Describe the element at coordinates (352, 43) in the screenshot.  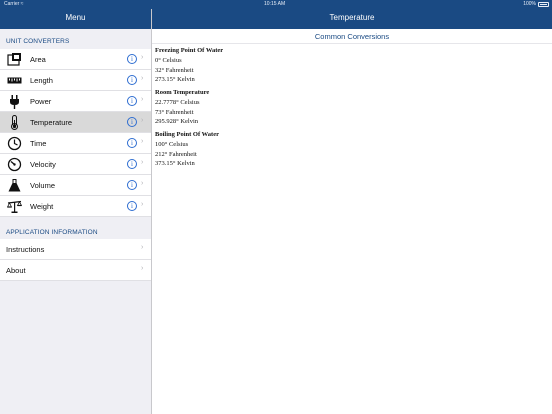
I see `title-divider` at that location.